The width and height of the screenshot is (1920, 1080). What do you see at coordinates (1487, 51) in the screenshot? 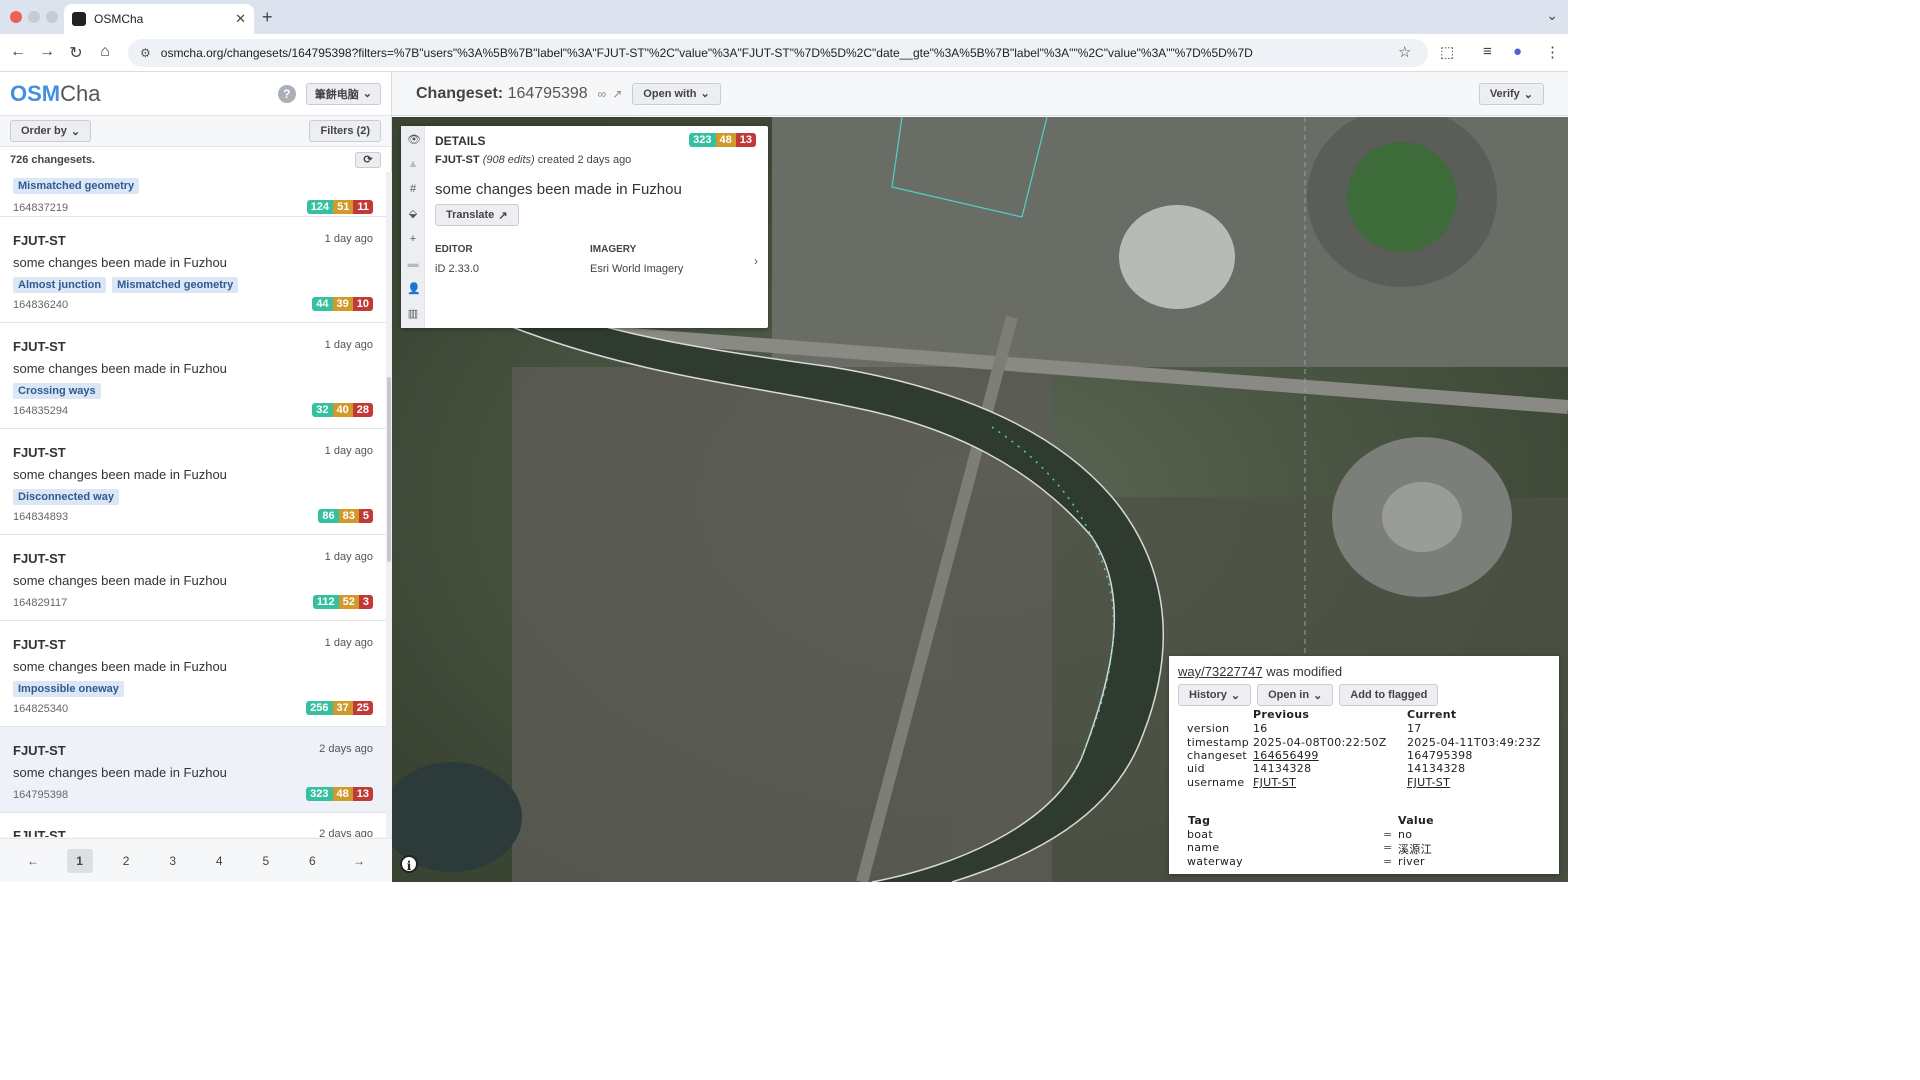
I see `media-controls-icon: ≡` at bounding box center [1487, 51].